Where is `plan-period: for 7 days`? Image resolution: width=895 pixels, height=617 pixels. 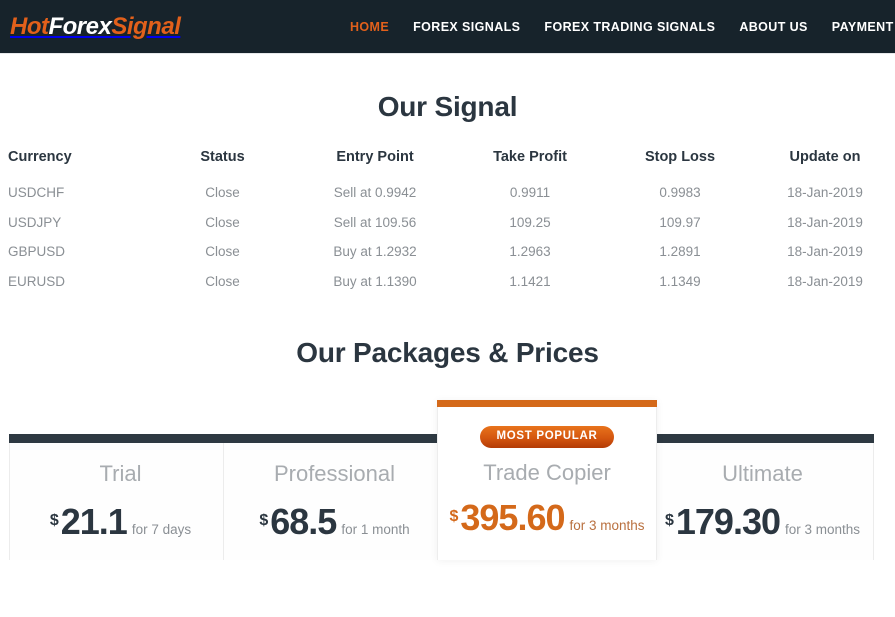
plan-period: for 7 days is located at coordinates (161, 529).